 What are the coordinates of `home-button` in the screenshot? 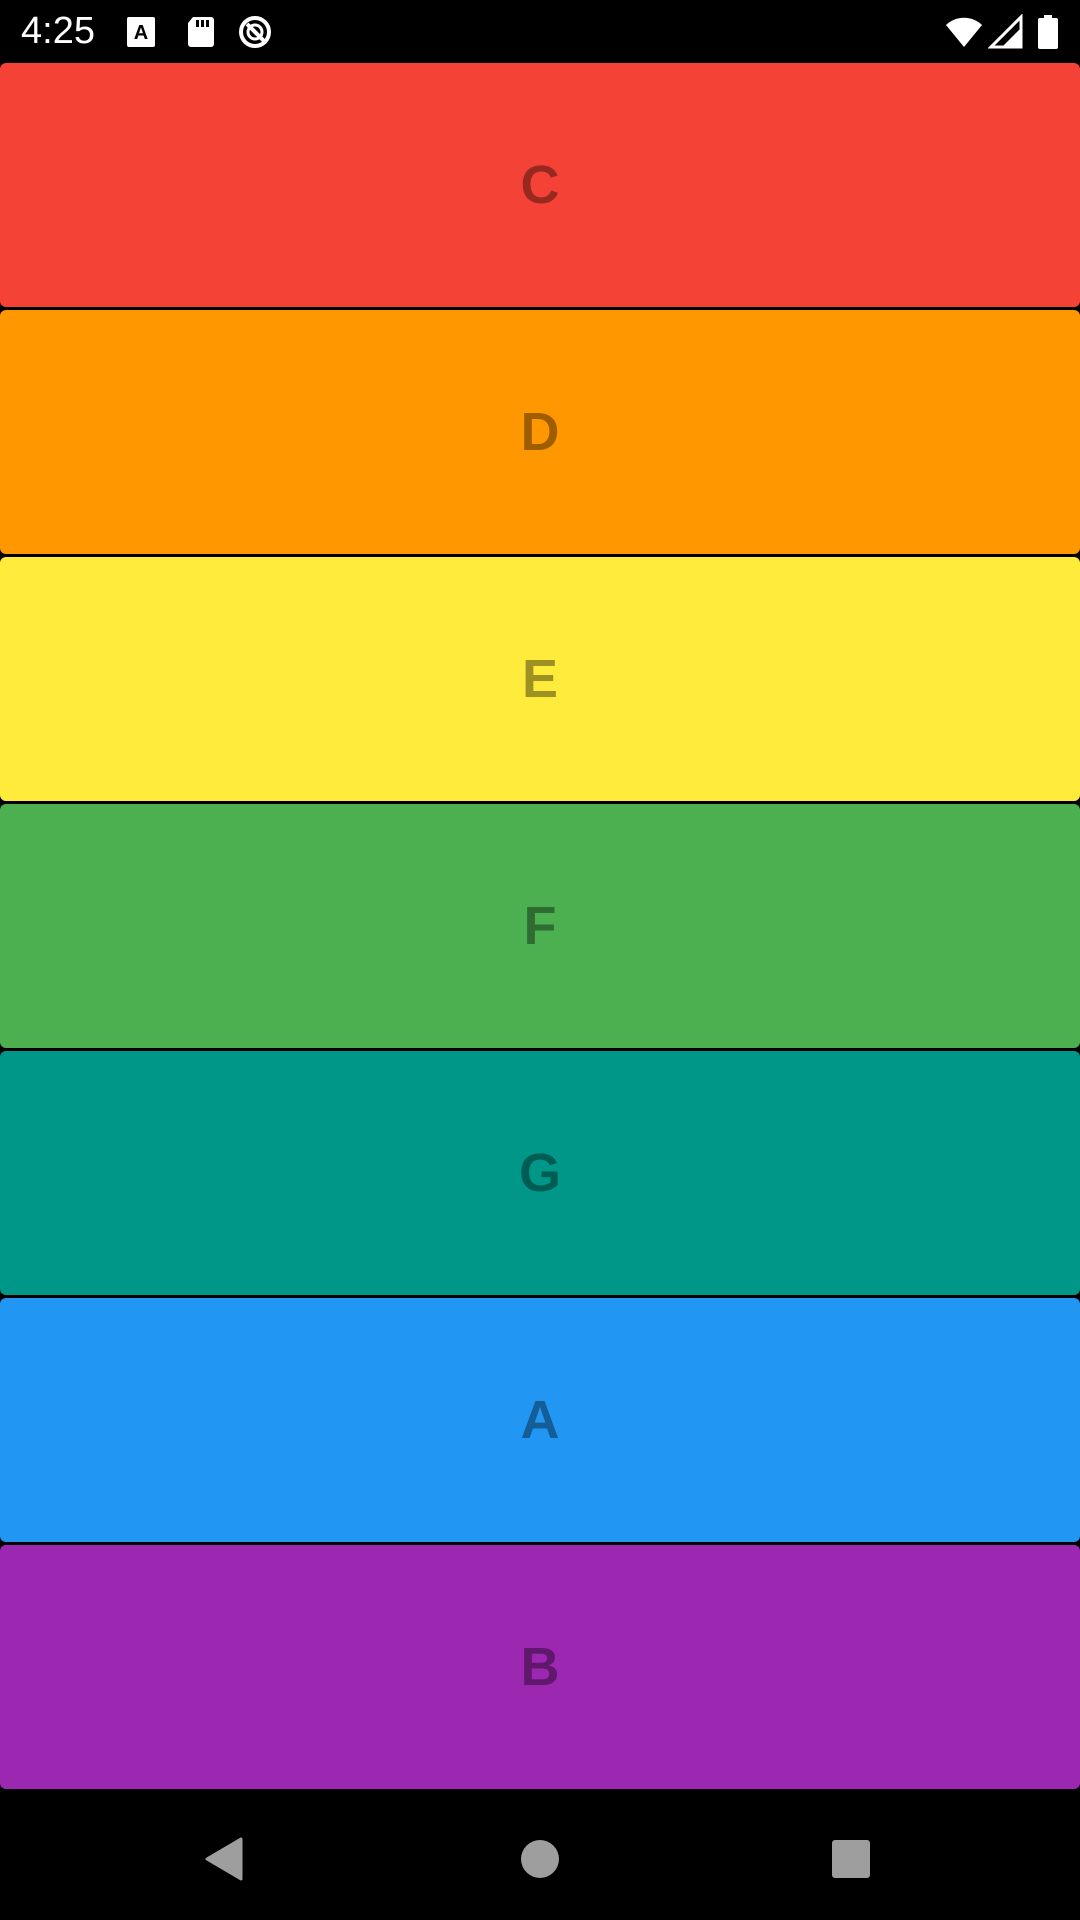 It's located at (540, 1859).